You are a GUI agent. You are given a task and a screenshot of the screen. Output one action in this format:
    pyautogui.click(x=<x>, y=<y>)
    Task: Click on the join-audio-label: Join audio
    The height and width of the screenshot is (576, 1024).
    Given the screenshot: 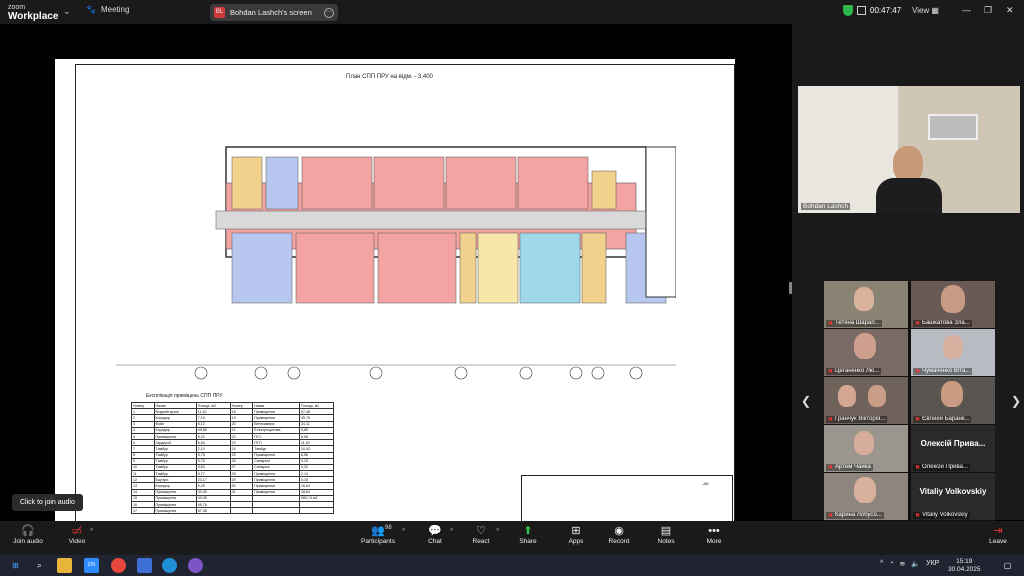 What is the action you would take?
    pyautogui.click(x=28, y=541)
    